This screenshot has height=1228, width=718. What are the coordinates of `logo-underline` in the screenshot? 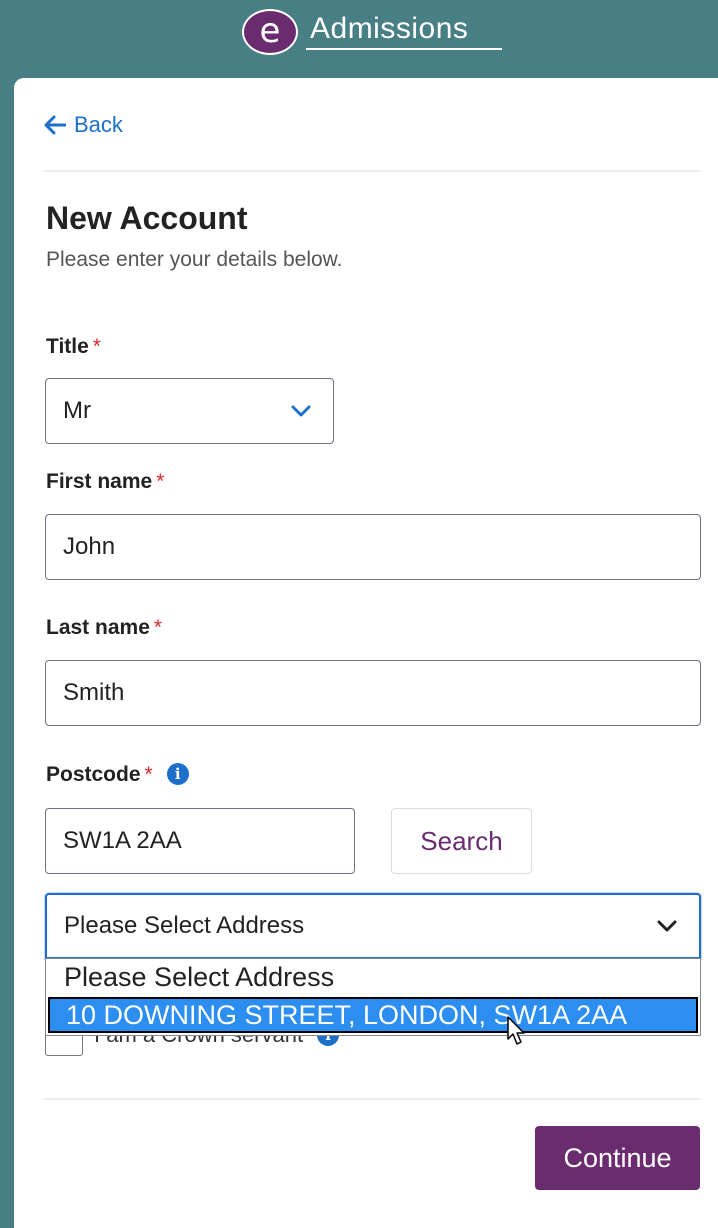 It's located at (404, 49).